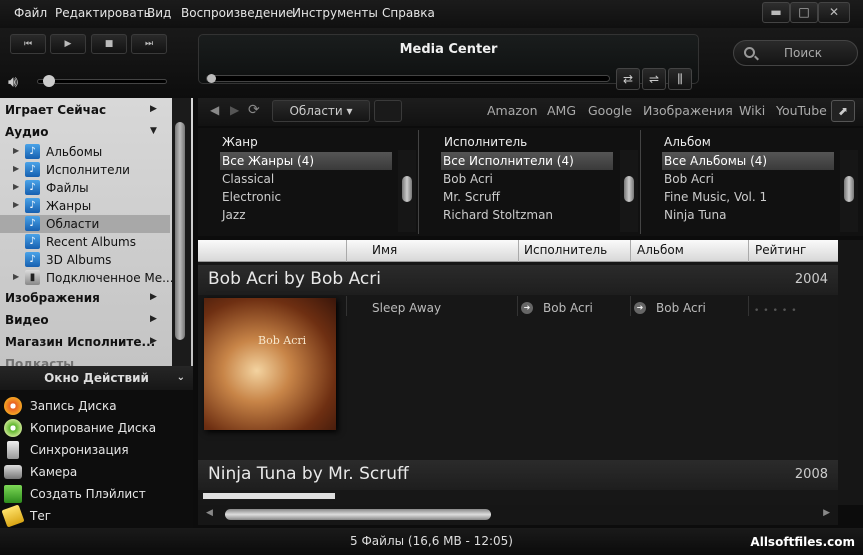 The width and height of the screenshot is (863, 555). I want to click on stop-button: ■, so click(109, 44).